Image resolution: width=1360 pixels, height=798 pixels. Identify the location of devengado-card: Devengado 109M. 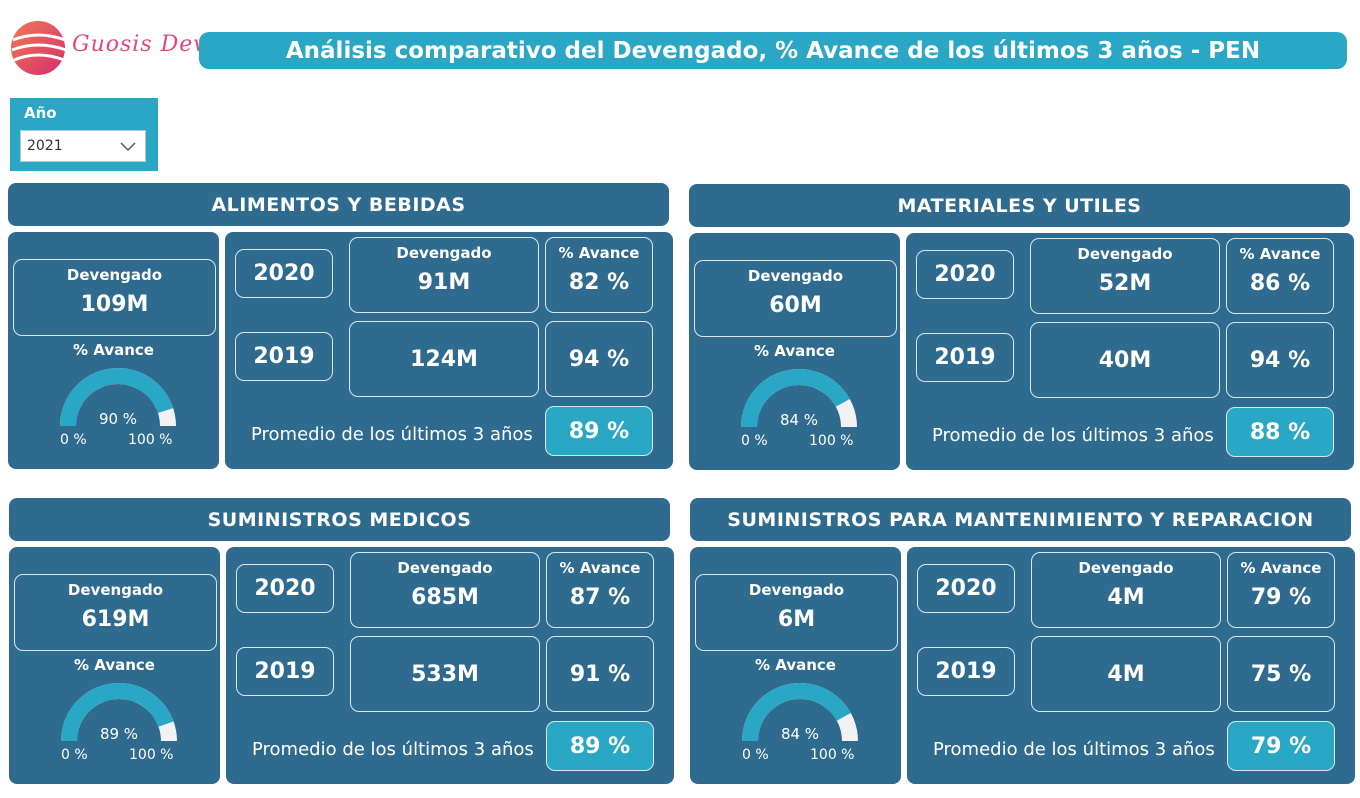
(114, 297).